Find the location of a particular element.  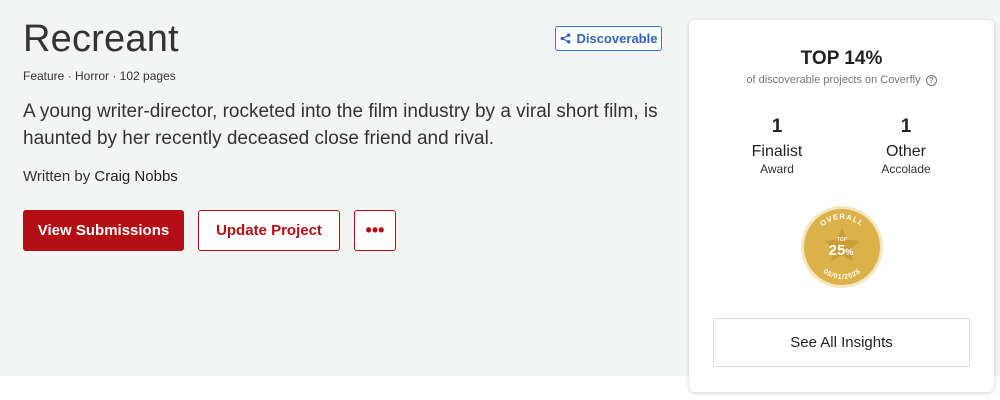

stat-kind: Accolade is located at coordinates (906, 169).